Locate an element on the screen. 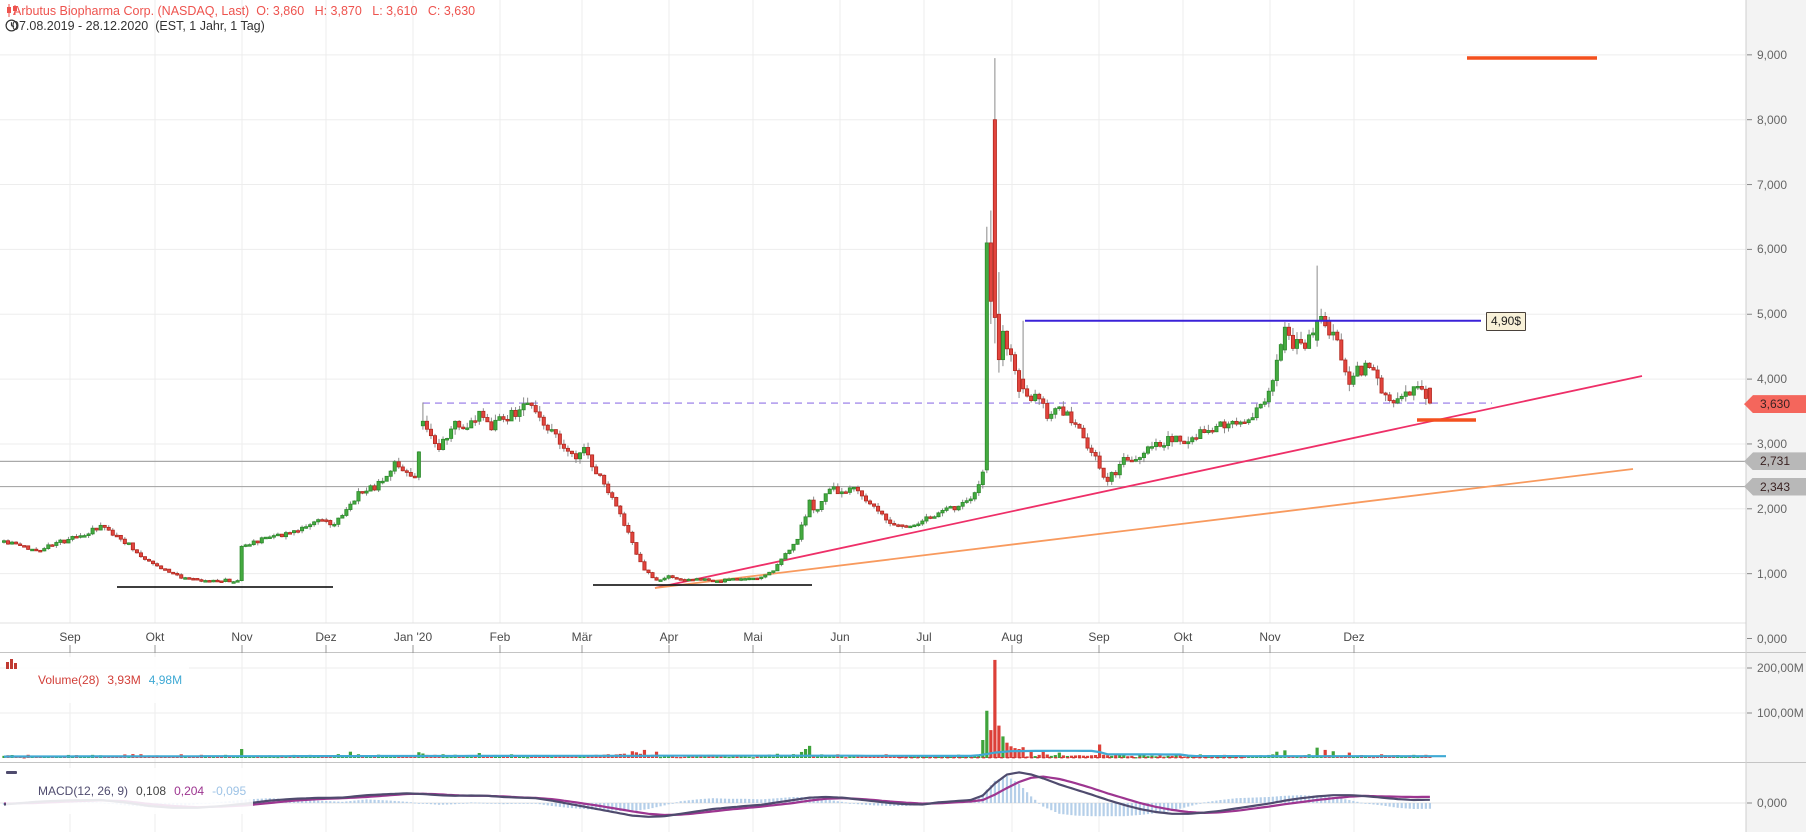  price-axis-label: 1,000 is located at coordinates (1772, 573).